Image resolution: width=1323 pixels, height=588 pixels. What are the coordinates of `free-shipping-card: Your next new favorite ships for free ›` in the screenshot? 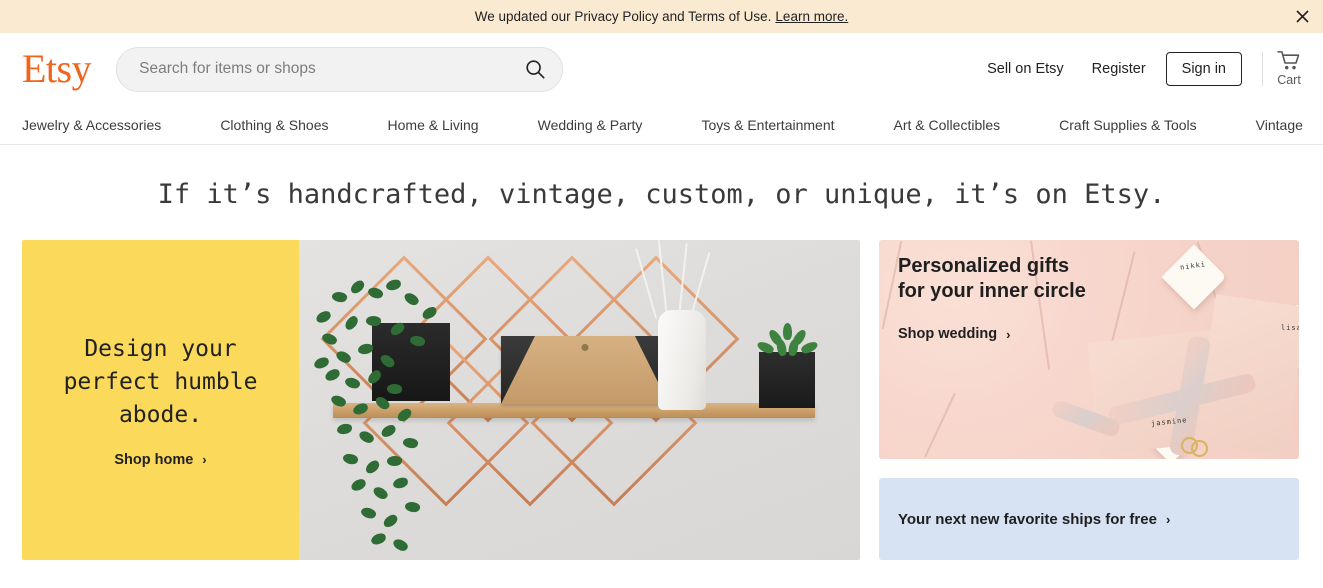 It's located at (1089, 519).